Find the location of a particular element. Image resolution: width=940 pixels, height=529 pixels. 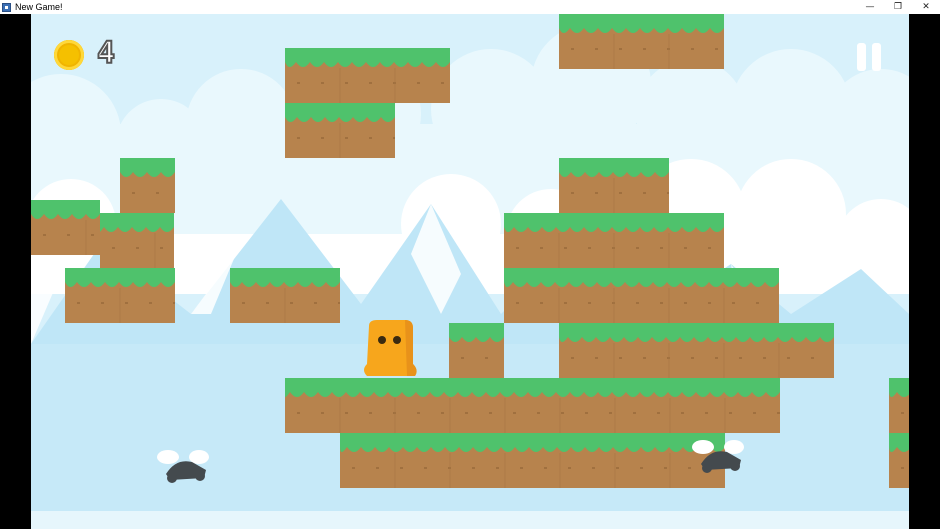

coin-count: 4 is located at coordinates (106, 53).